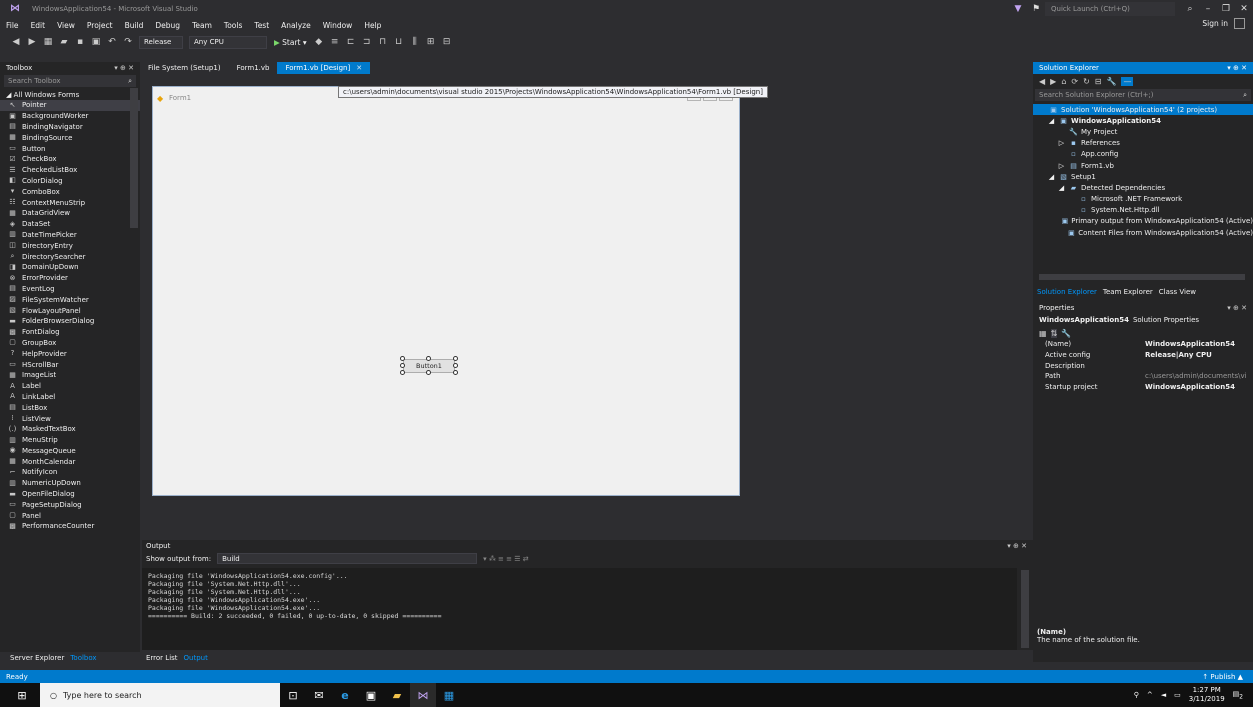 Image resolution: width=1253 pixels, height=707 pixels. Describe the element at coordinates (83, 658) in the screenshot. I see `tab-toolbox: Toolbox` at that location.